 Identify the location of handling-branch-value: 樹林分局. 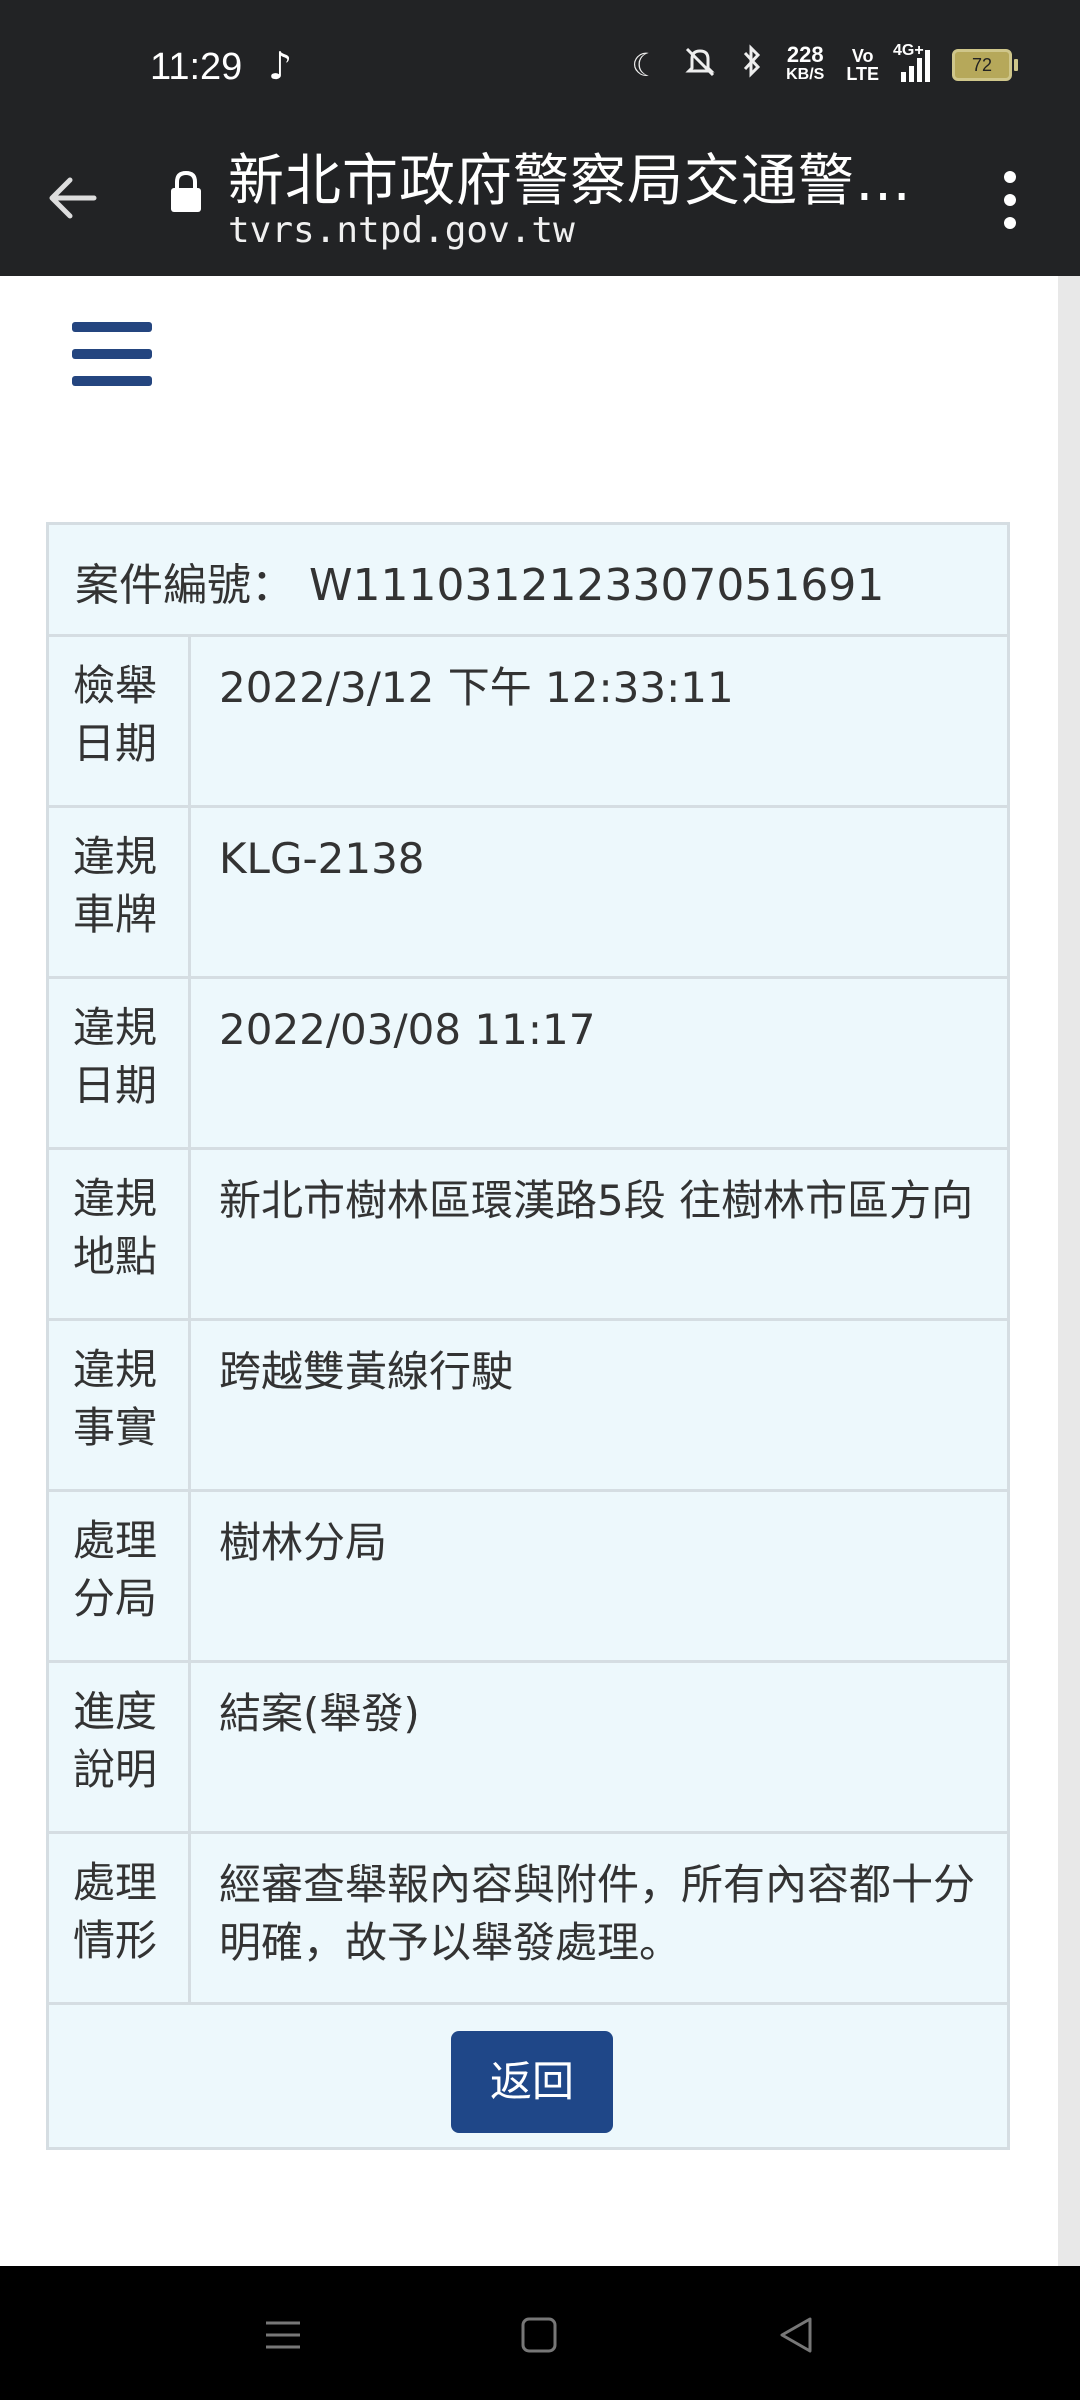
(303, 1542).